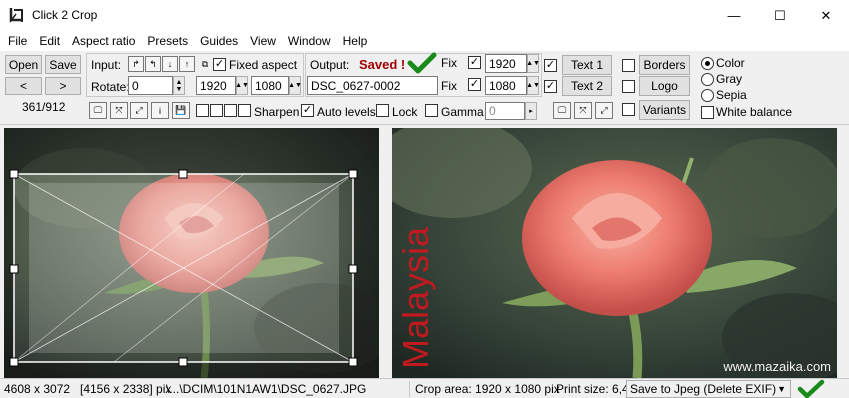  I want to click on fit-icon: ⤧, so click(119, 110).